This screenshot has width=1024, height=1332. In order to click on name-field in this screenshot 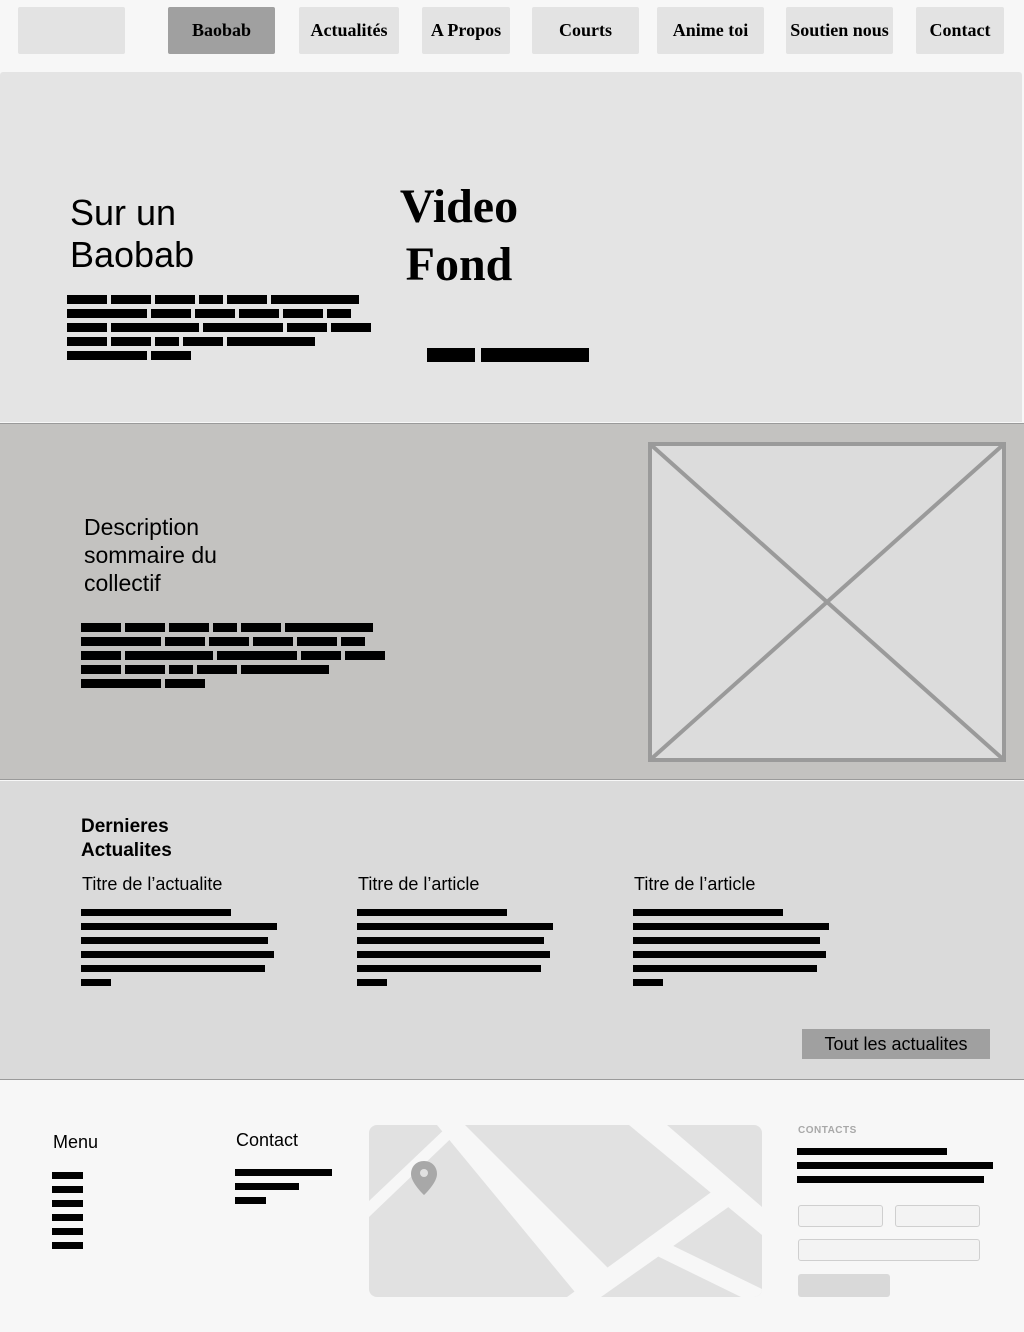, I will do `click(840, 1216)`.